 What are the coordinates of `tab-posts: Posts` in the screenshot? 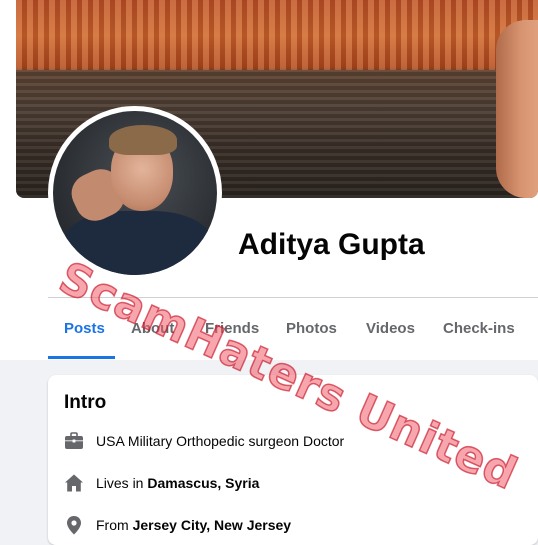 It's located at (84, 328).